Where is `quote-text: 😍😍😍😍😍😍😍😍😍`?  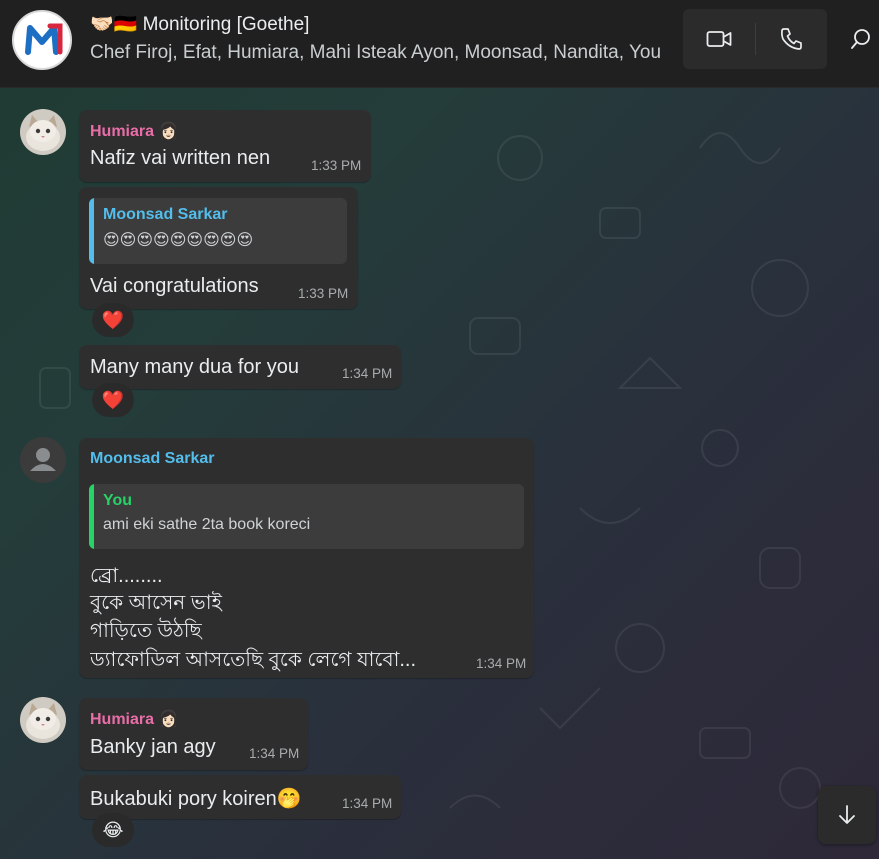
quote-text: 😍😍😍😍😍😍😍😍😍 is located at coordinates (178, 240).